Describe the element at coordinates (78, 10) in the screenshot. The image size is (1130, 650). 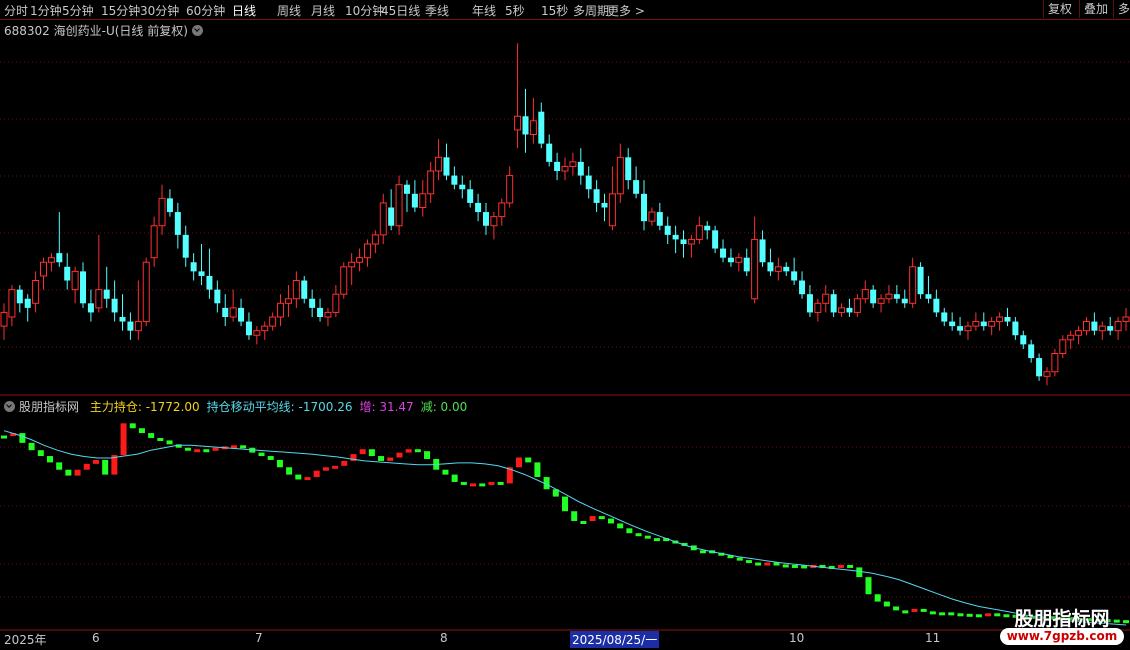
I see `tab-period-2: 5分钟` at that location.